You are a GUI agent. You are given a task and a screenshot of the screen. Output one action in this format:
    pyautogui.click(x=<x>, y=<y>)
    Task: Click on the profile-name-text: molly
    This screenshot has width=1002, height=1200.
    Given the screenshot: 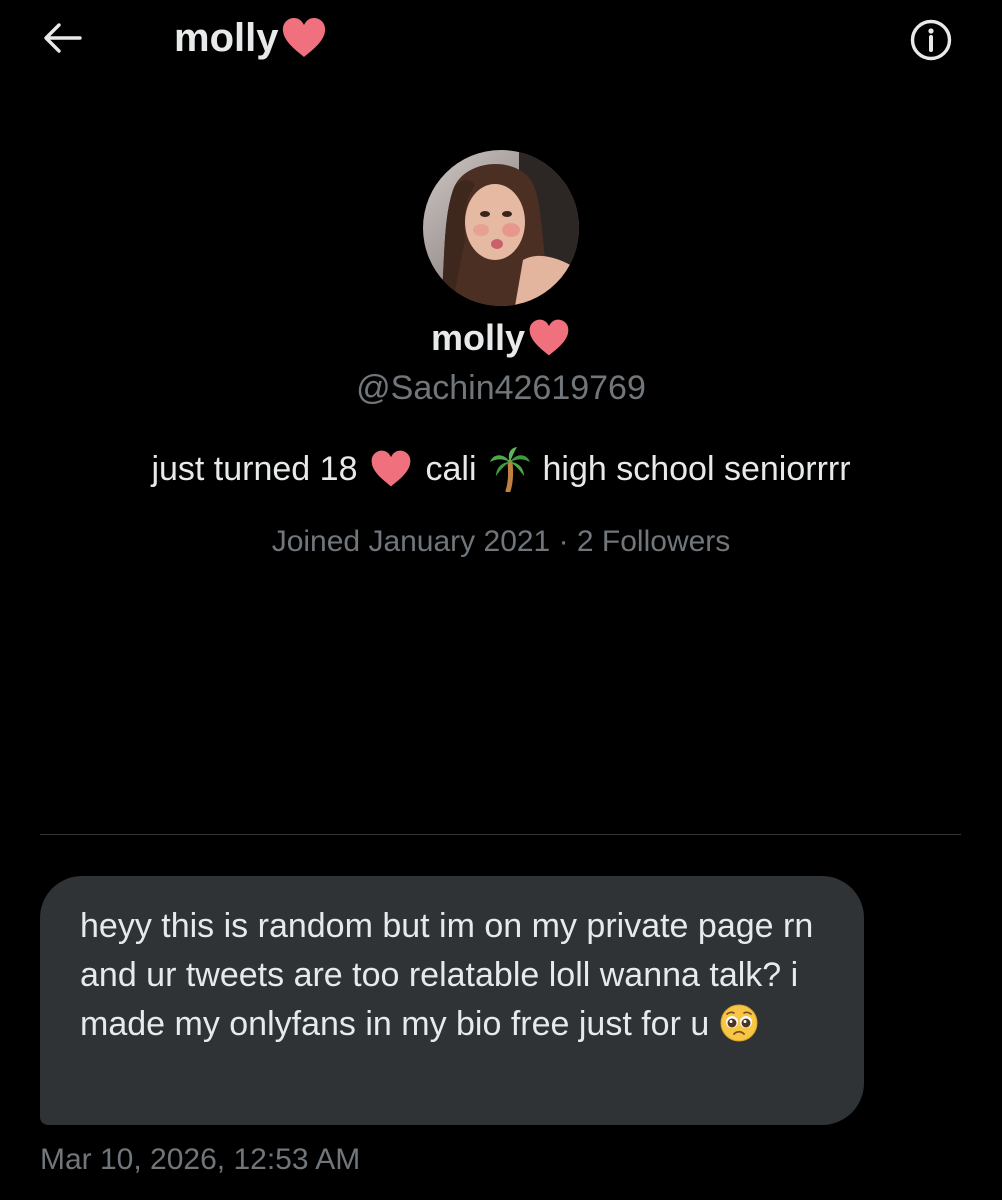 What is the action you would take?
    pyautogui.click(x=478, y=337)
    